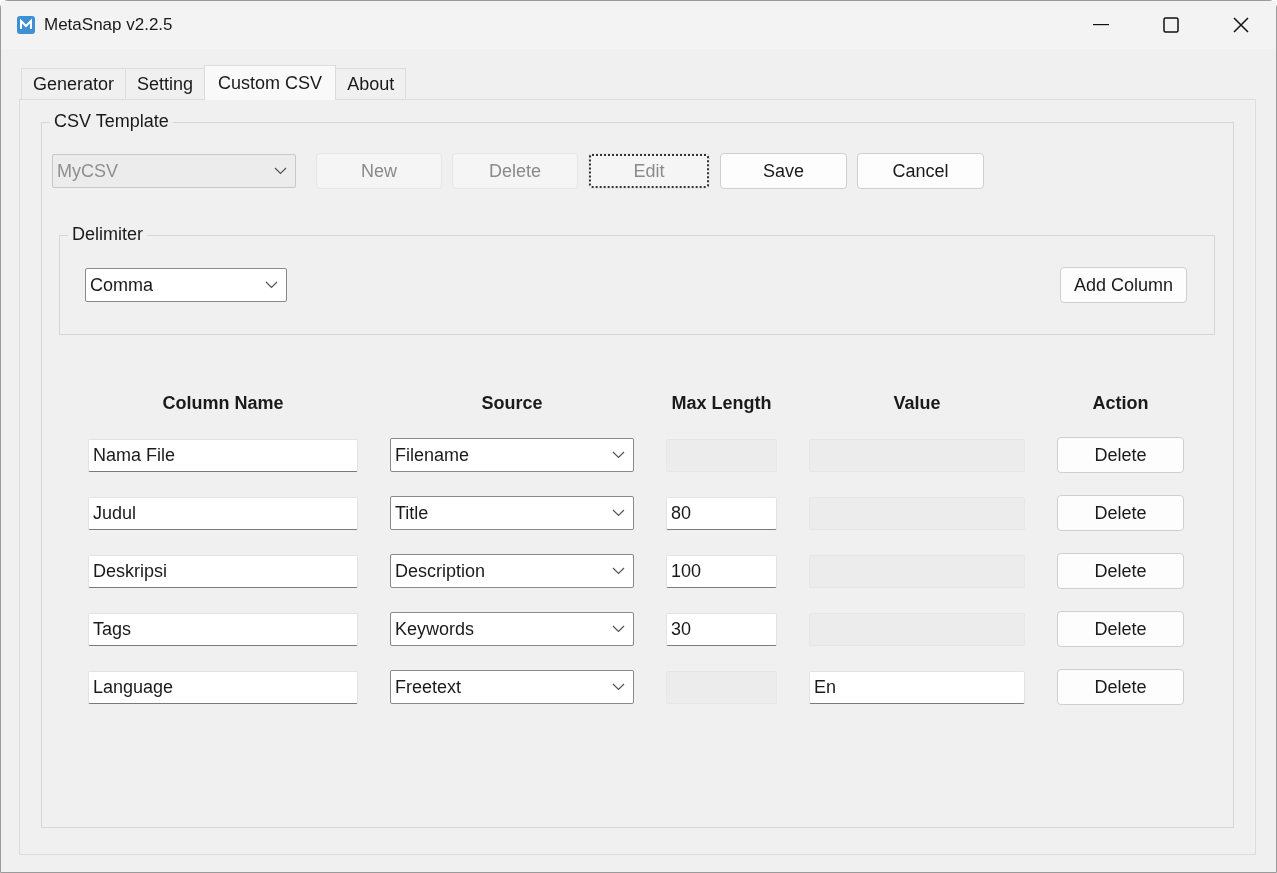 This screenshot has width=1277, height=873. Describe the element at coordinates (186, 285) in the screenshot. I see `delimiter-dropdown: Comma` at that location.